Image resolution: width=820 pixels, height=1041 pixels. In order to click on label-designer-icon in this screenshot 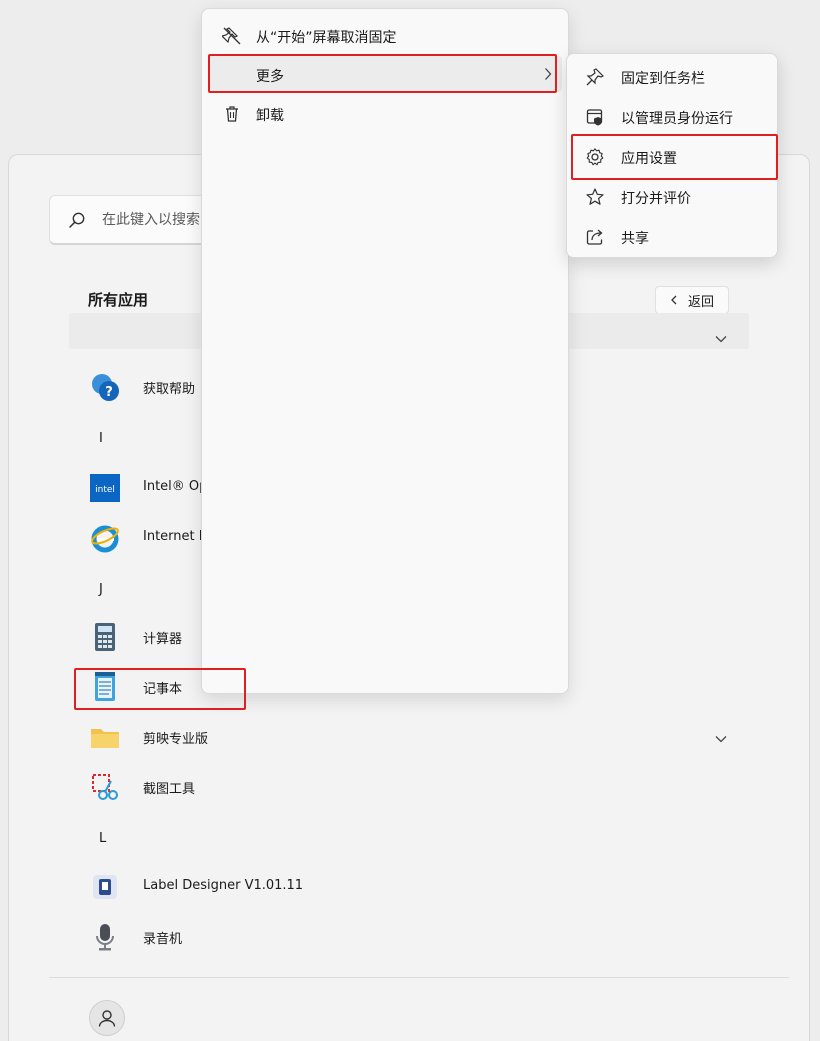, I will do `click(105, 887)`.